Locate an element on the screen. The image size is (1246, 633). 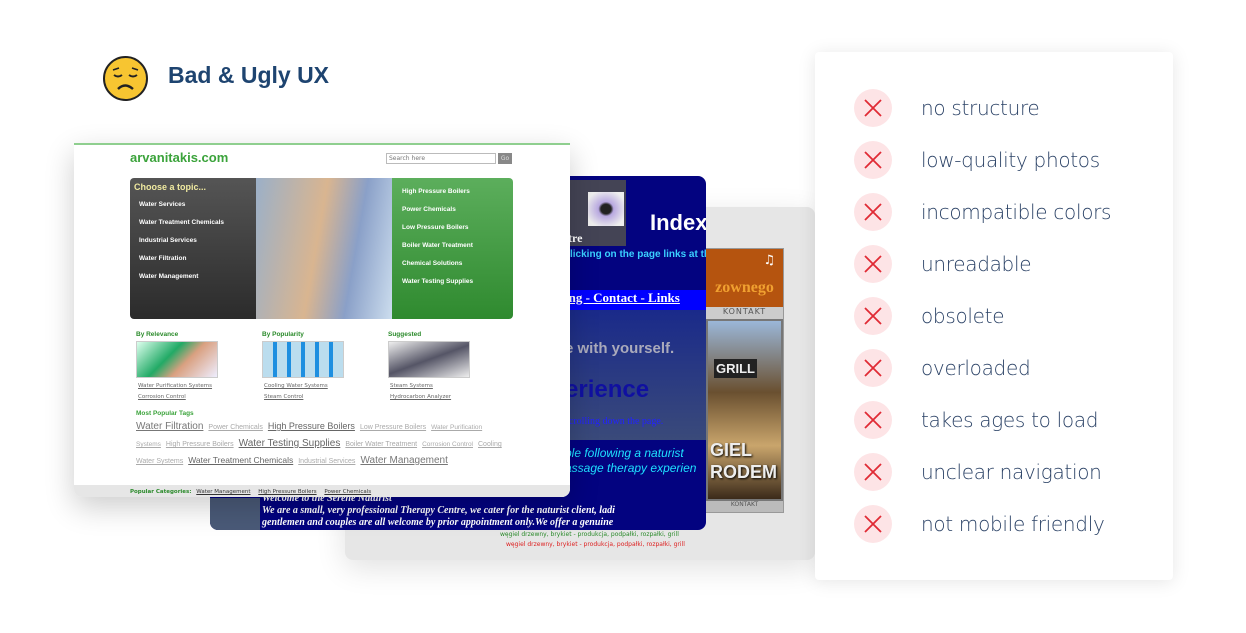
issue-item: unreadable is located at coordinates (943, 264).